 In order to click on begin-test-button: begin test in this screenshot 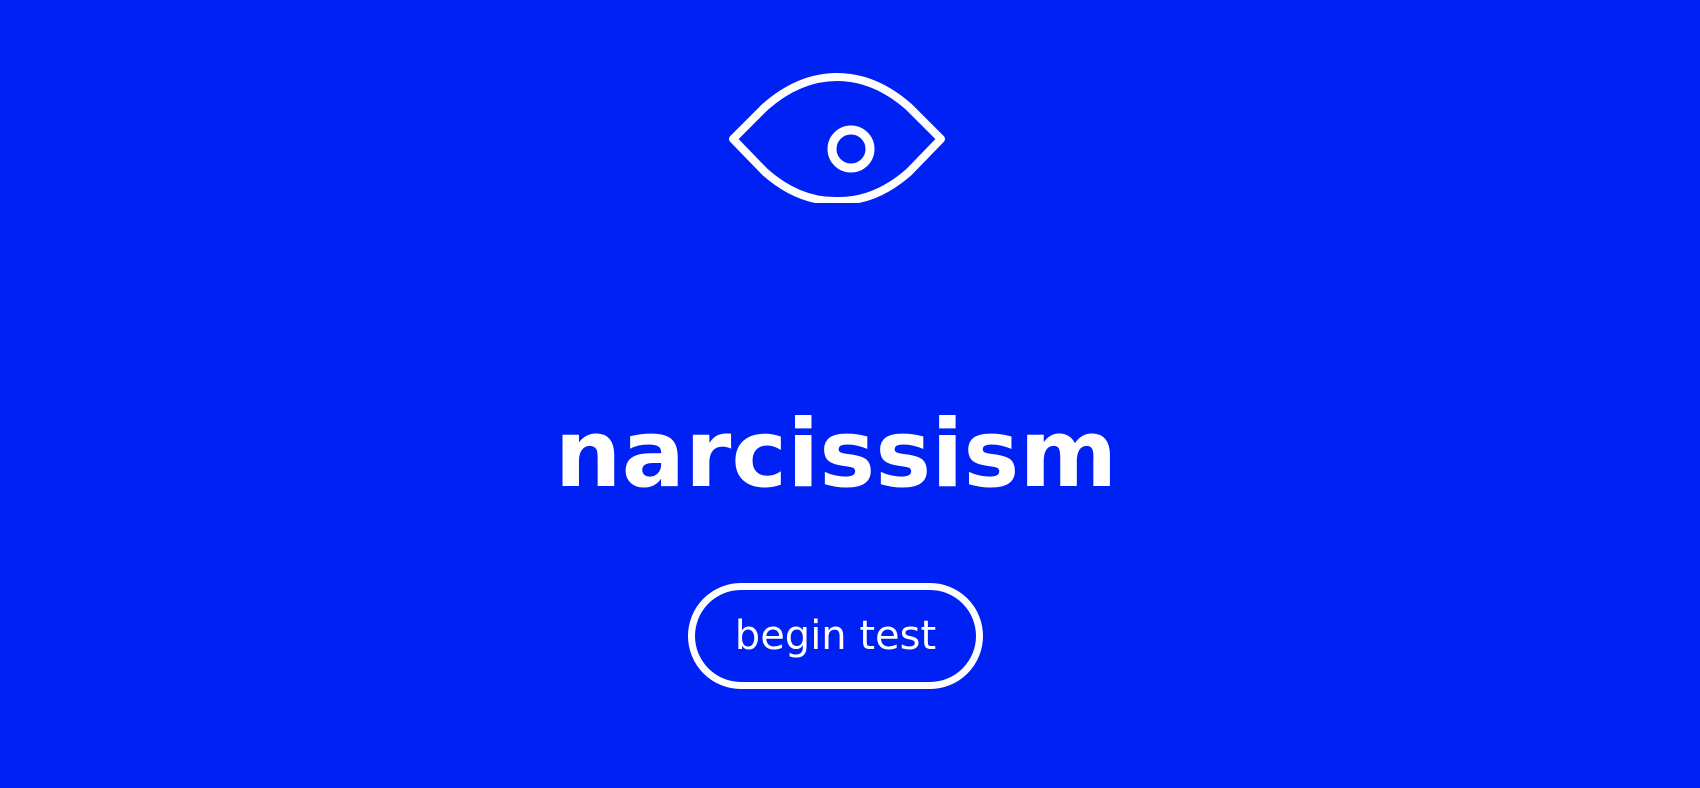, I will do `click(835, 636)`.